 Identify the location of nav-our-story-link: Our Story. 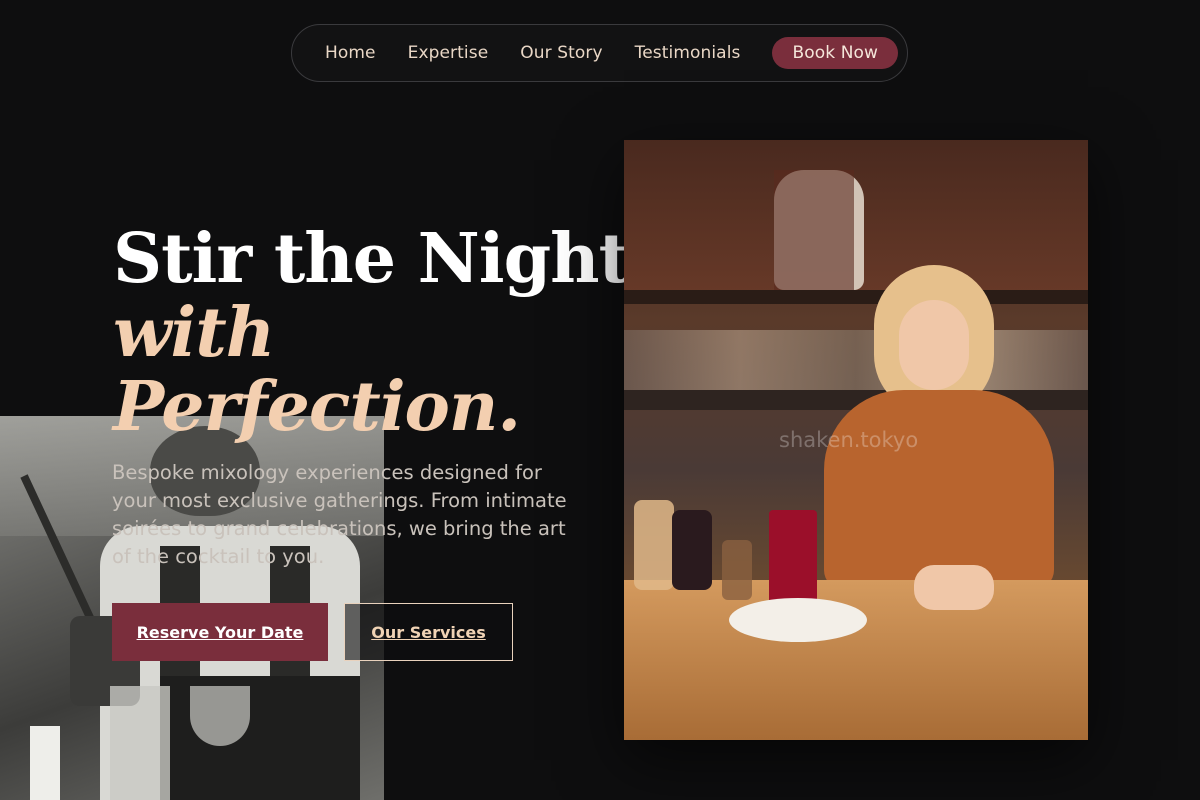
(561, 53).